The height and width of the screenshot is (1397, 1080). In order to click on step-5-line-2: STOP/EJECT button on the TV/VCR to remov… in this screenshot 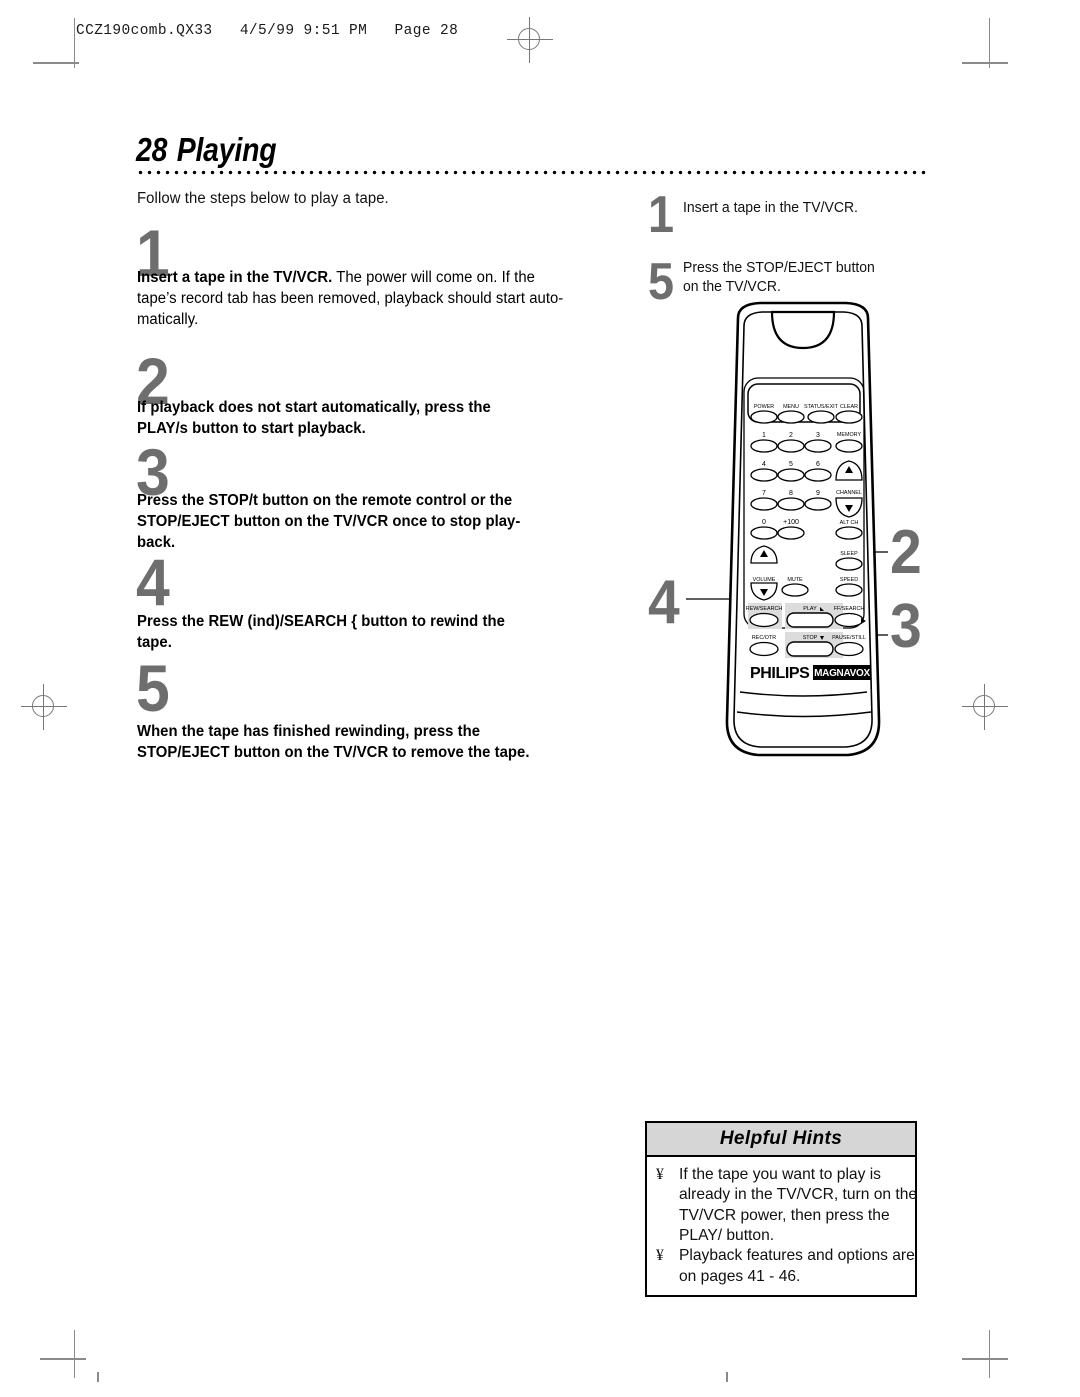, I will do `click(333, 752)`.